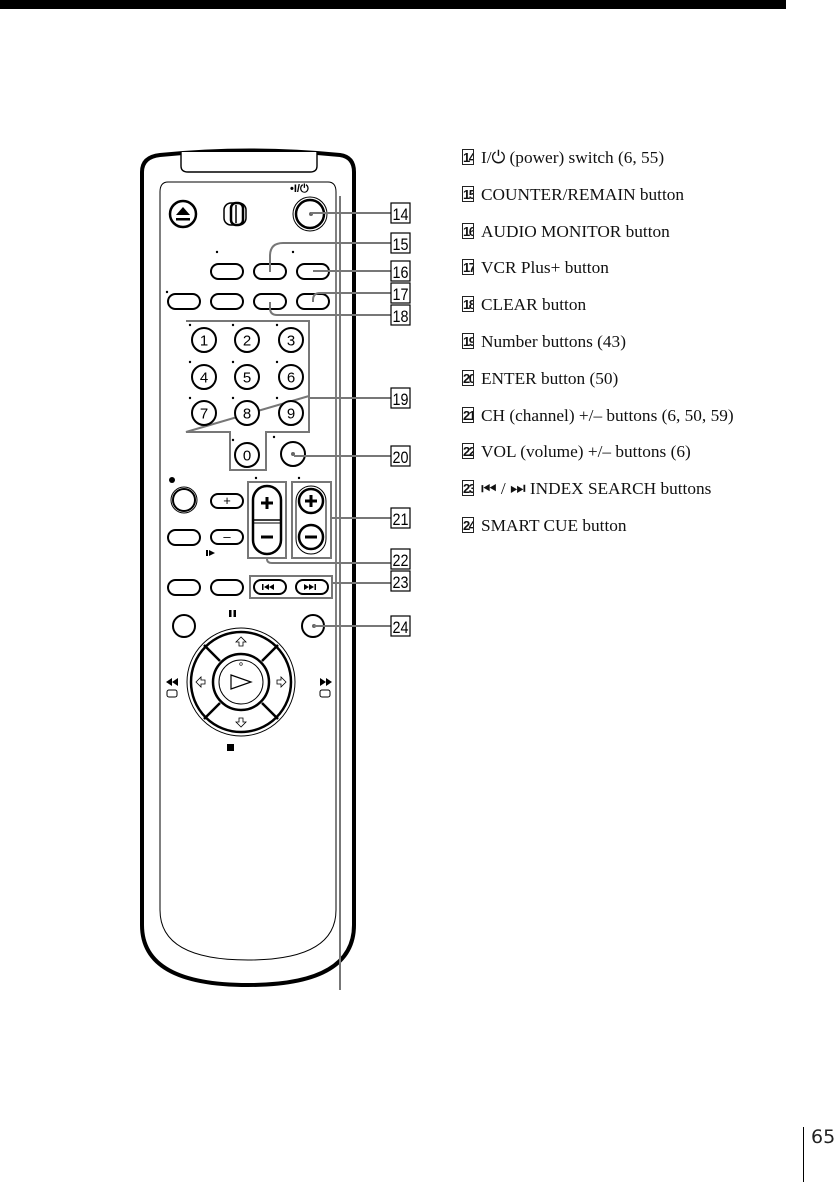  I want to click on callout-labels: 14 15 16 17 18 19 20 21 22 23 24, so click(400, 419).